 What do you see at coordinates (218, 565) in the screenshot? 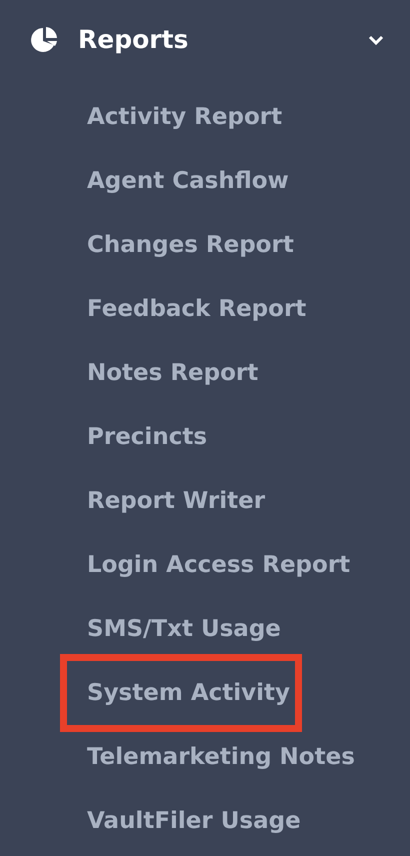
I see `menu-item: Login Access Report` at bounding box center [218, 565].